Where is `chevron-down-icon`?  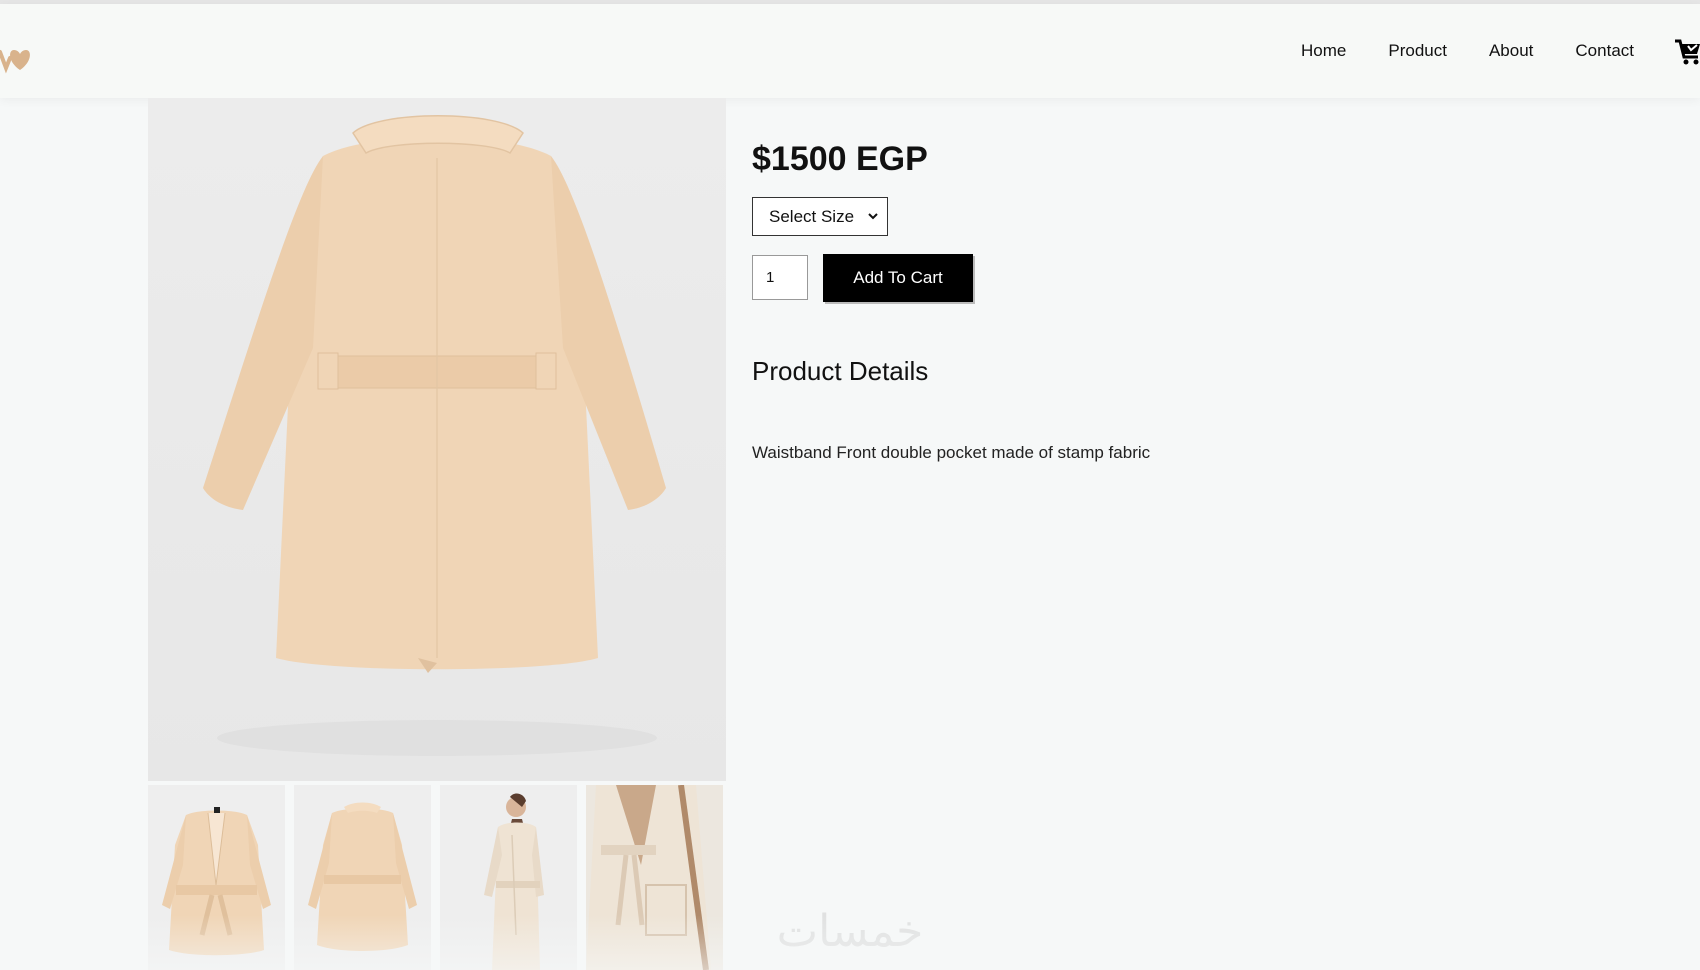 chevron-down-icon is located at coordinates (873, 216).